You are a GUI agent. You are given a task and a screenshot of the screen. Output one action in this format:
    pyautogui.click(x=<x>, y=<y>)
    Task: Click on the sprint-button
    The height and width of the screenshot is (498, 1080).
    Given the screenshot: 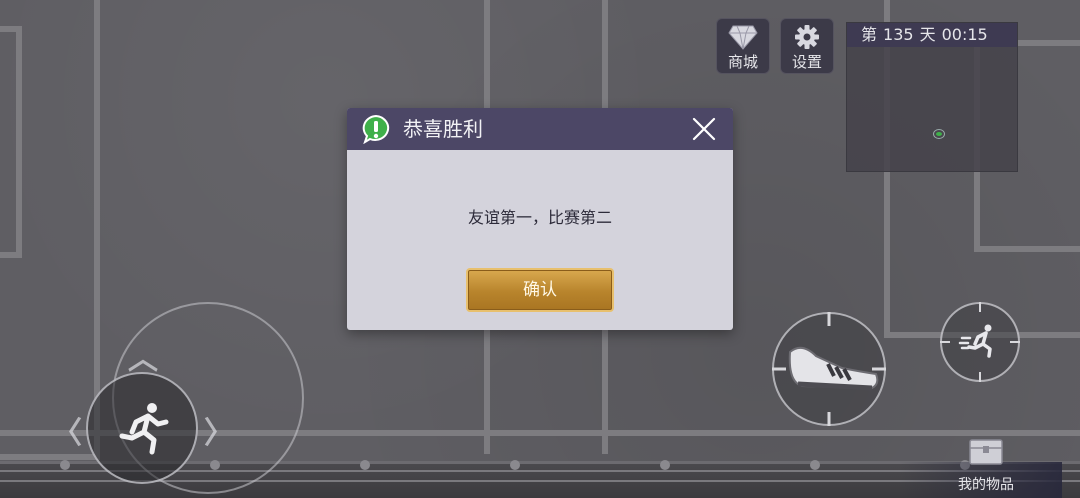 What is the action you would take?
    pyautogui.click(x=980, y=342)
    